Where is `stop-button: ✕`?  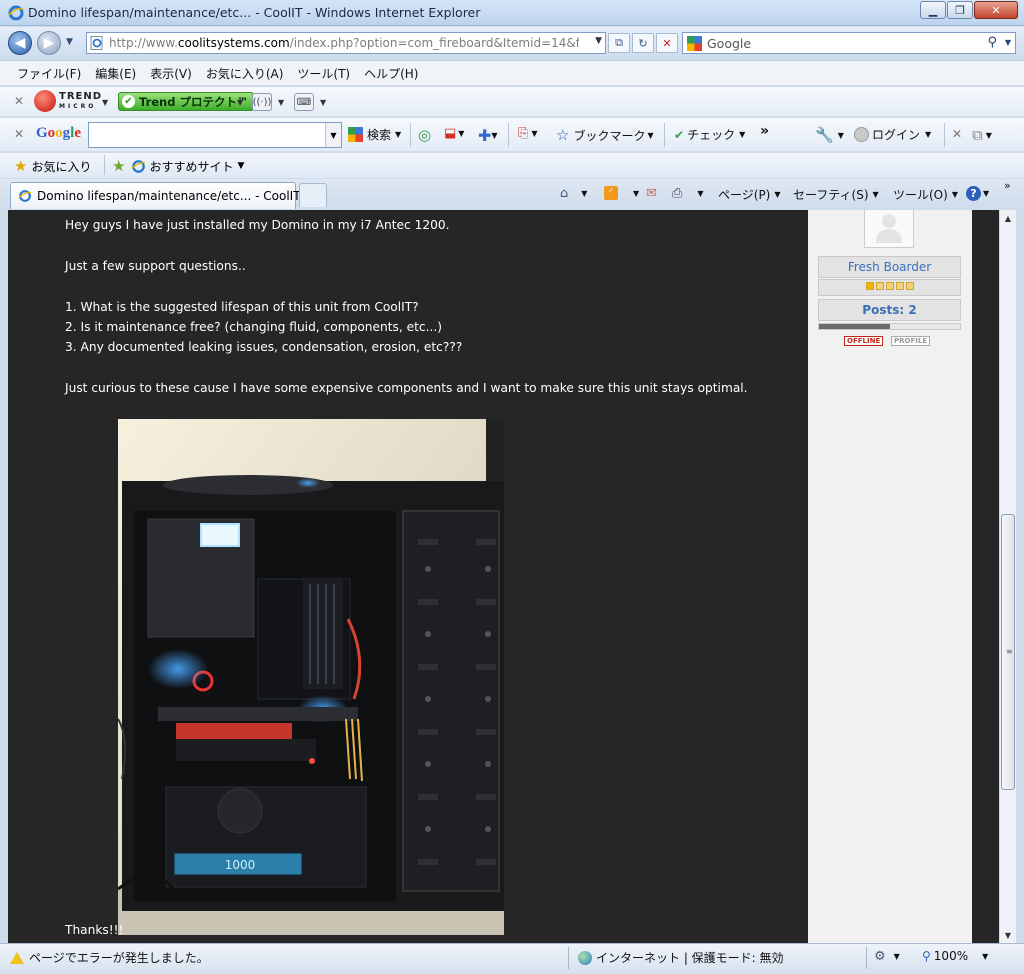 stop-button: ✕ is located at coordinates (667, 43).